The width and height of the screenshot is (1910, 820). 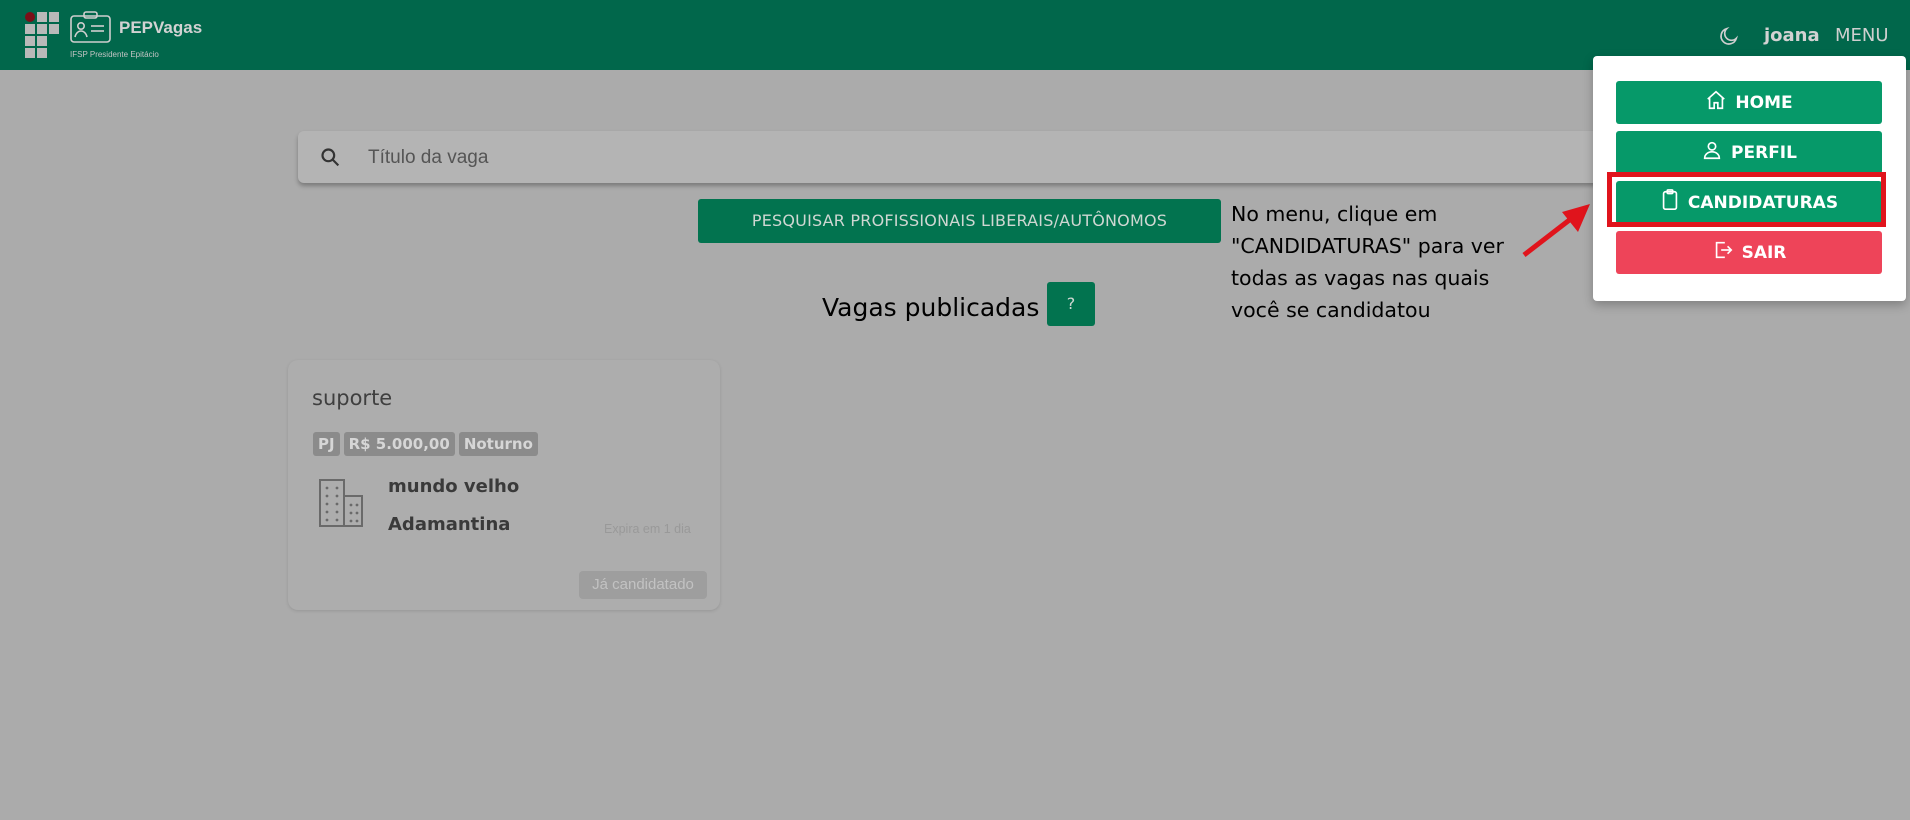 I want to click on job-badges: PJ R$ 5.000,00 Noturno, so click(x=427, y=444).